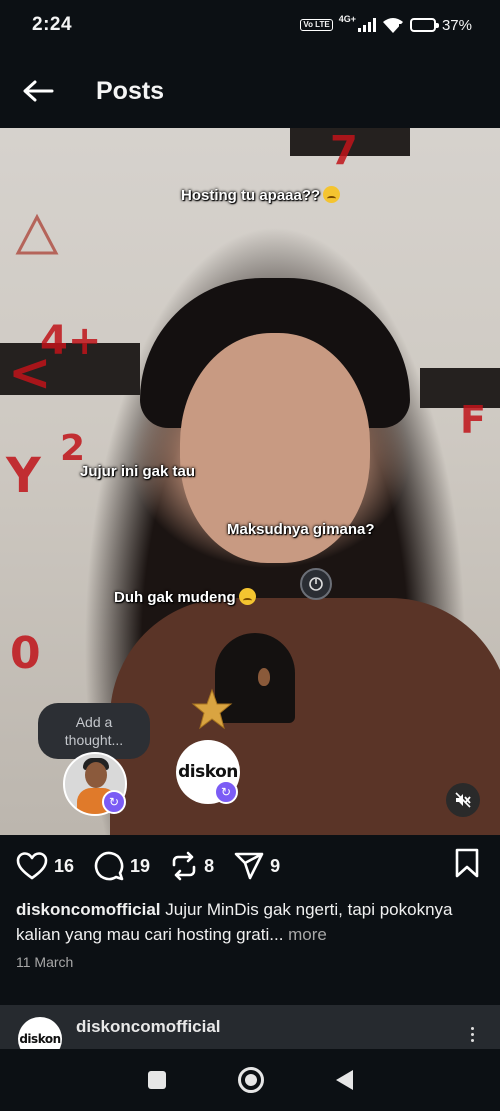 The height and width of the screenshot is (1111, 500). I want to click on next-post-avatar: diskon, so click(40, 1033).